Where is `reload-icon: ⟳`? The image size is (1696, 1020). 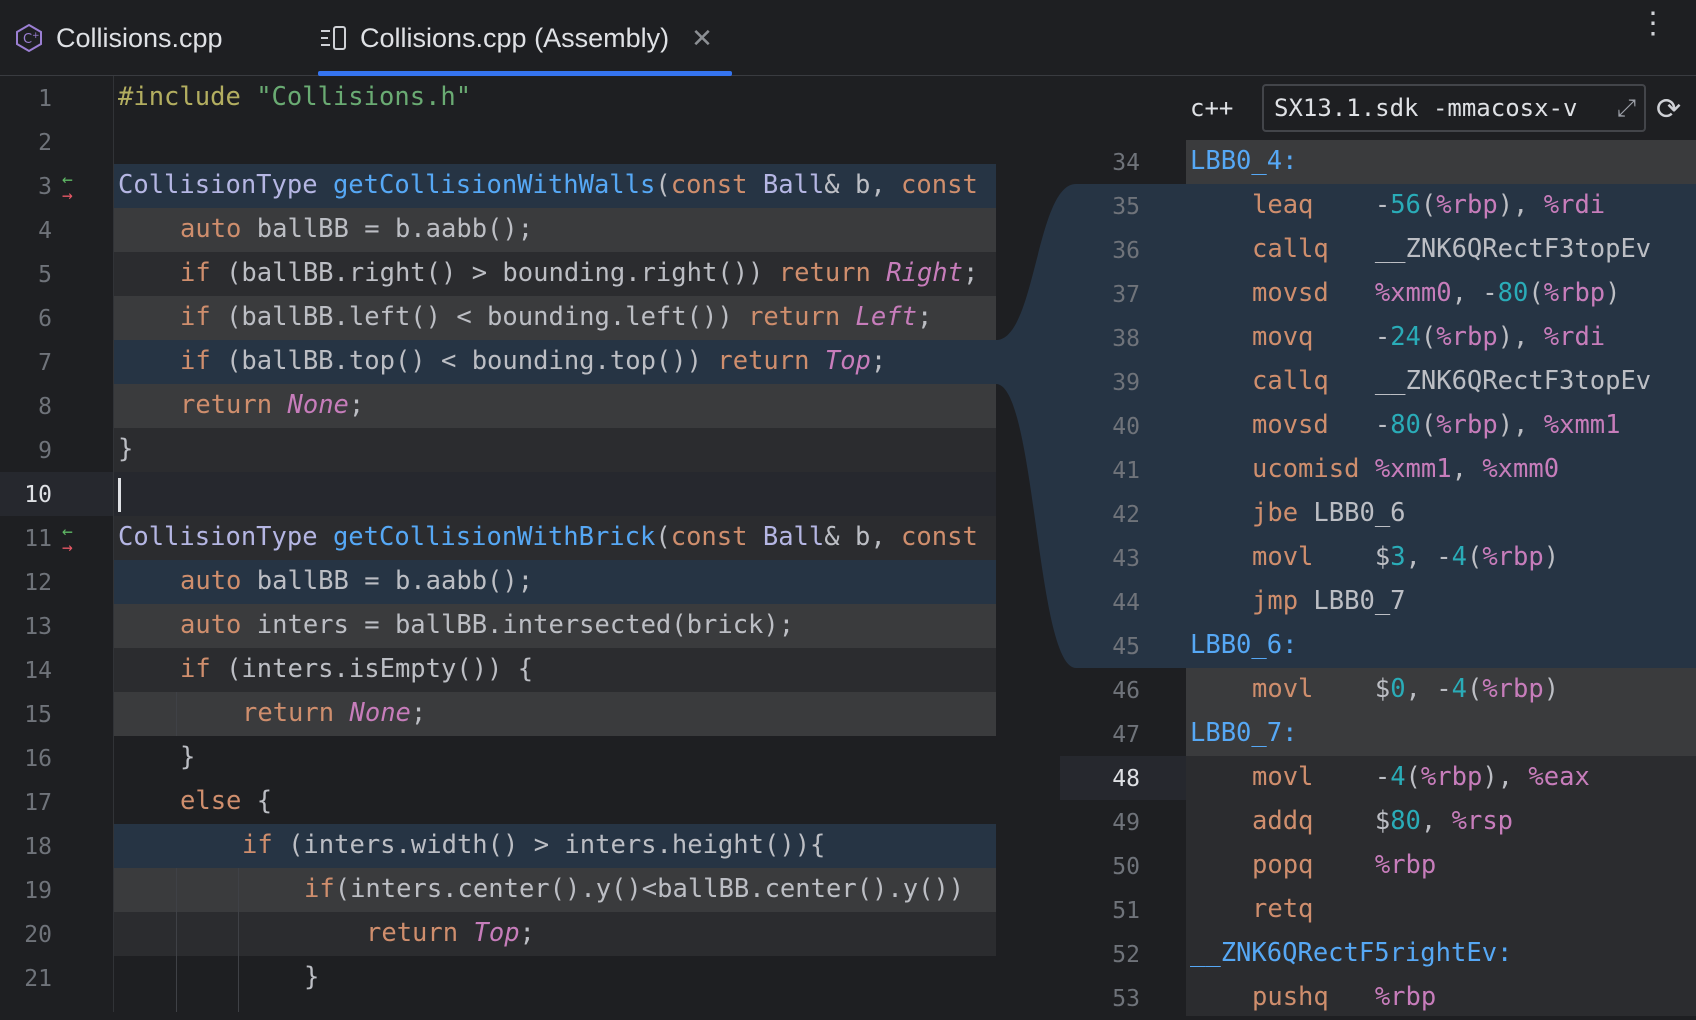
reload-icon: ⟳ is located at coordinates (1668, 109).